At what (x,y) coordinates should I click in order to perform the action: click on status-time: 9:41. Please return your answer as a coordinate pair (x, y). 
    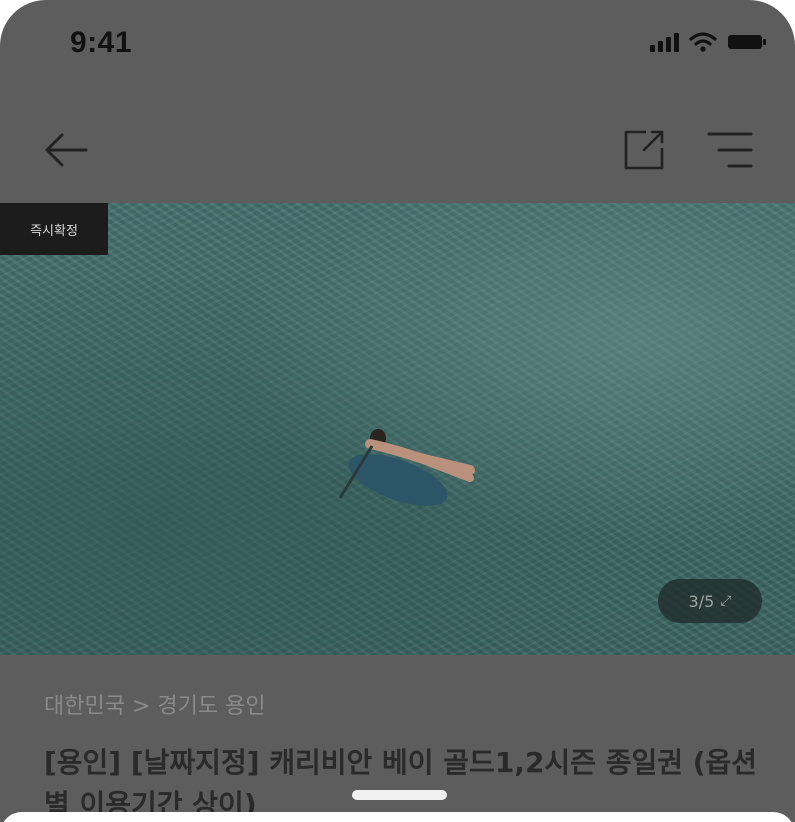
    Looking at the image, I should click on (101, 42).